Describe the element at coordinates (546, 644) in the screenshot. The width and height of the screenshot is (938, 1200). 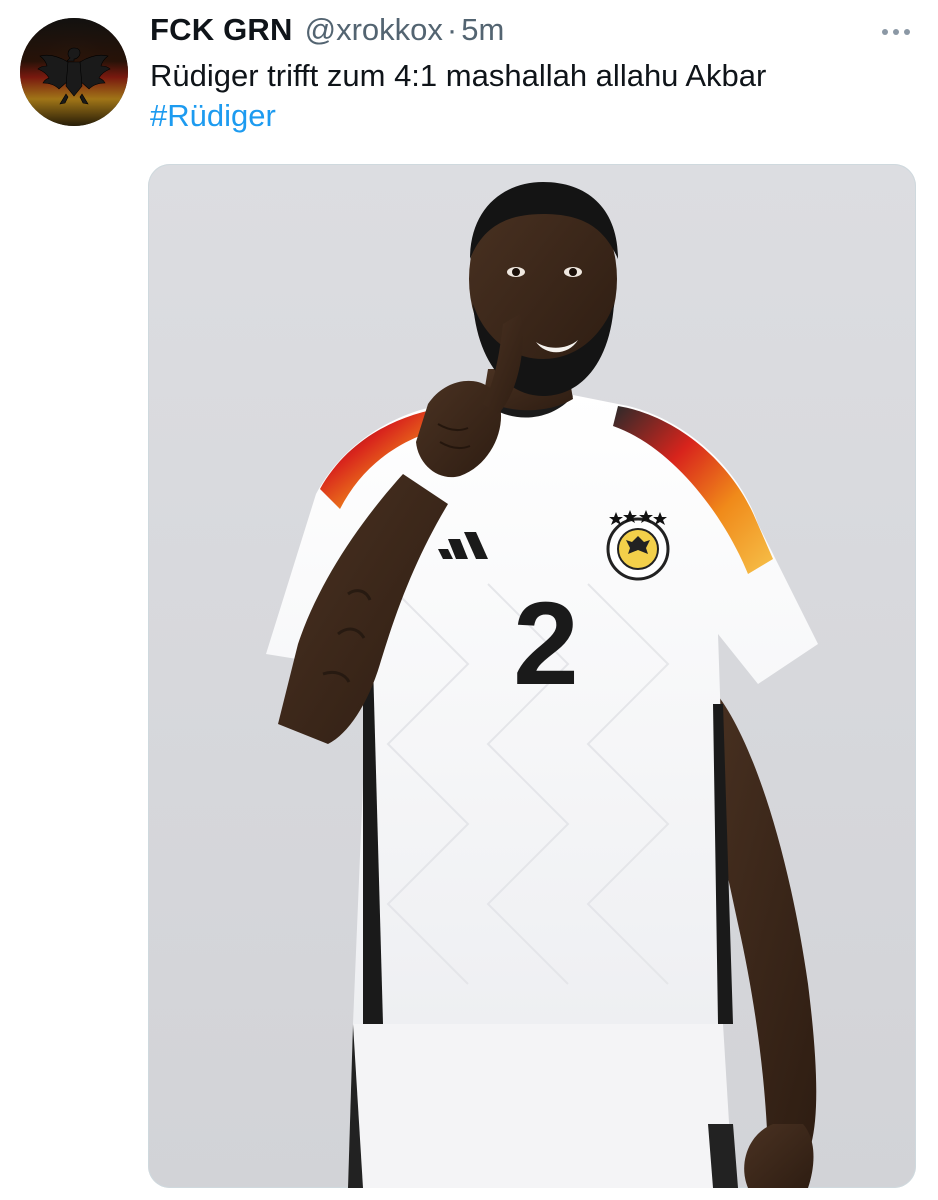
I see `jersey-number: 2` at that location.